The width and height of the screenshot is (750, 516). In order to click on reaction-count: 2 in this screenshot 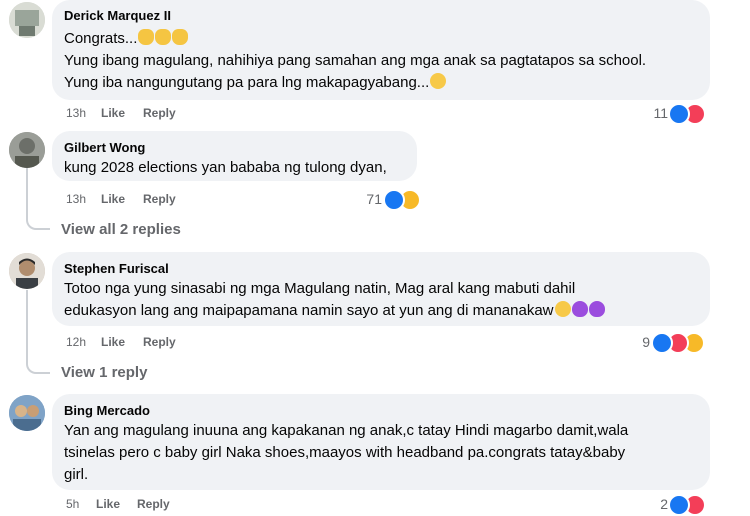, I will do `click(659, 504)`.